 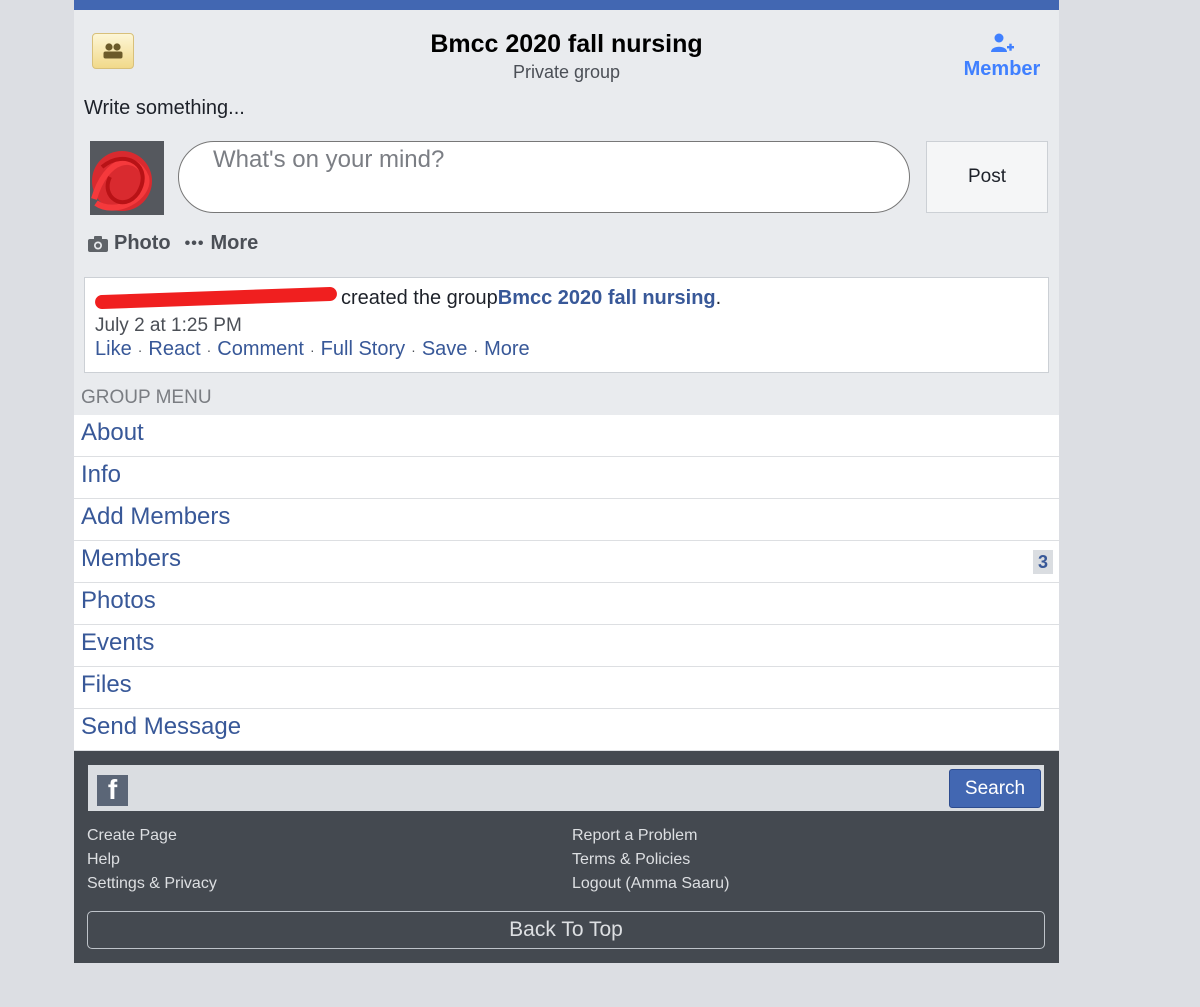 I want to click on terms-policies-link: Terms & Policies, so click(x=650, y=860).